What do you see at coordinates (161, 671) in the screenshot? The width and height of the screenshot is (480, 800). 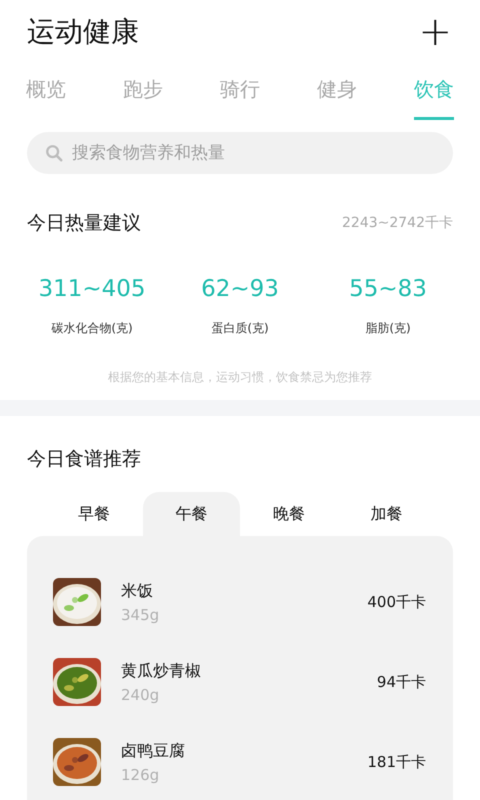 I see `food-name: 黄瓜炒青椒` at bounding box center [161, 671].